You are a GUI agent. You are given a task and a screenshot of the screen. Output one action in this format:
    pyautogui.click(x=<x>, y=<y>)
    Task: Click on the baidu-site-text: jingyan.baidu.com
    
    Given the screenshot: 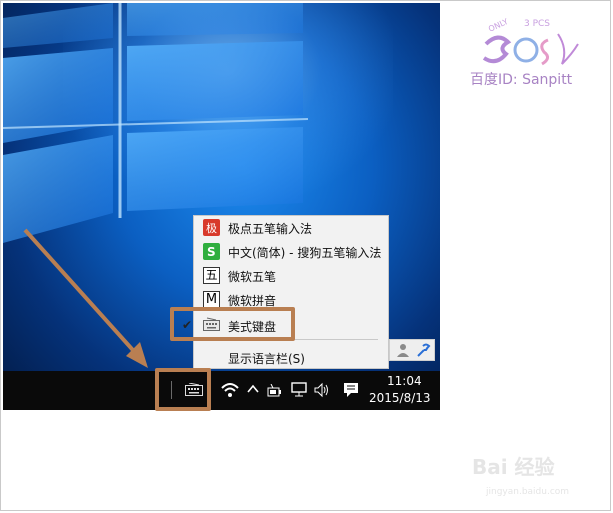 What is the action you would take?
    pyautogui.click(x=527, y=492)
    